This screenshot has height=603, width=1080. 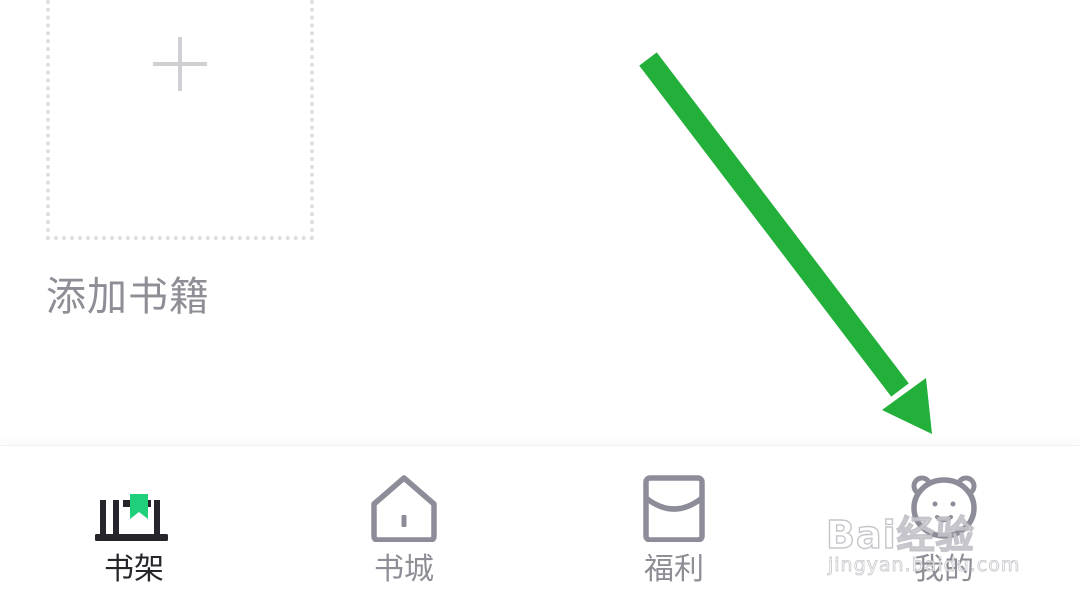 What do you see at coordinates (944, 569) in the screenshot?
I see `tab-label: 我的` at bounding box center [944, 569].